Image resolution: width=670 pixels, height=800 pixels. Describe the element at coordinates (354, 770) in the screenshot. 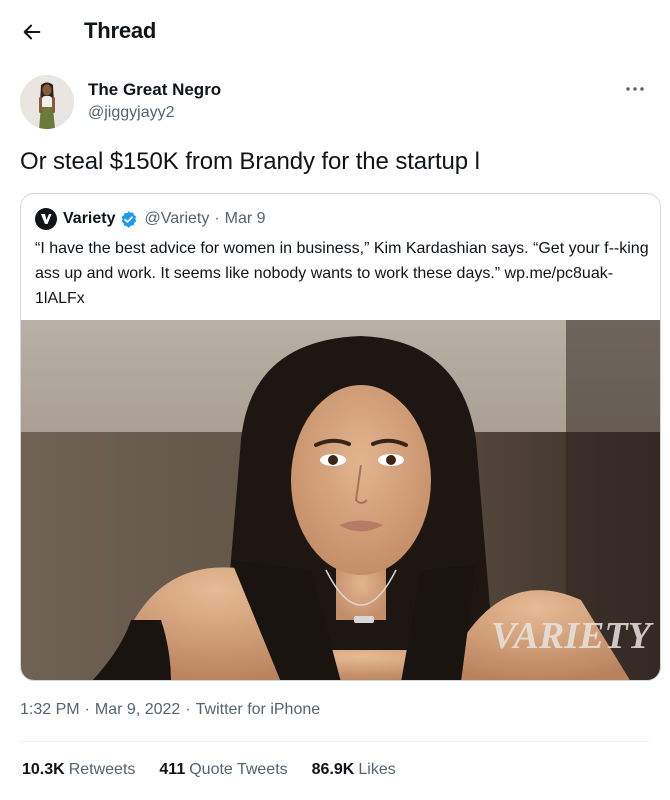

I see `likes-stat: 86.9K Likes` at that location.